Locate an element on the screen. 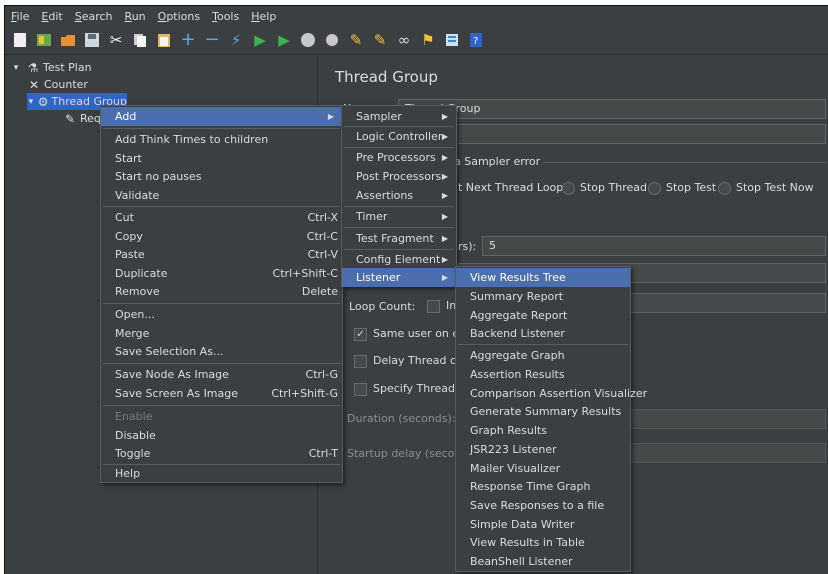 The width and height of the screenshot is (828, 574). users-field: 5 is located at coordinates (654, 246).